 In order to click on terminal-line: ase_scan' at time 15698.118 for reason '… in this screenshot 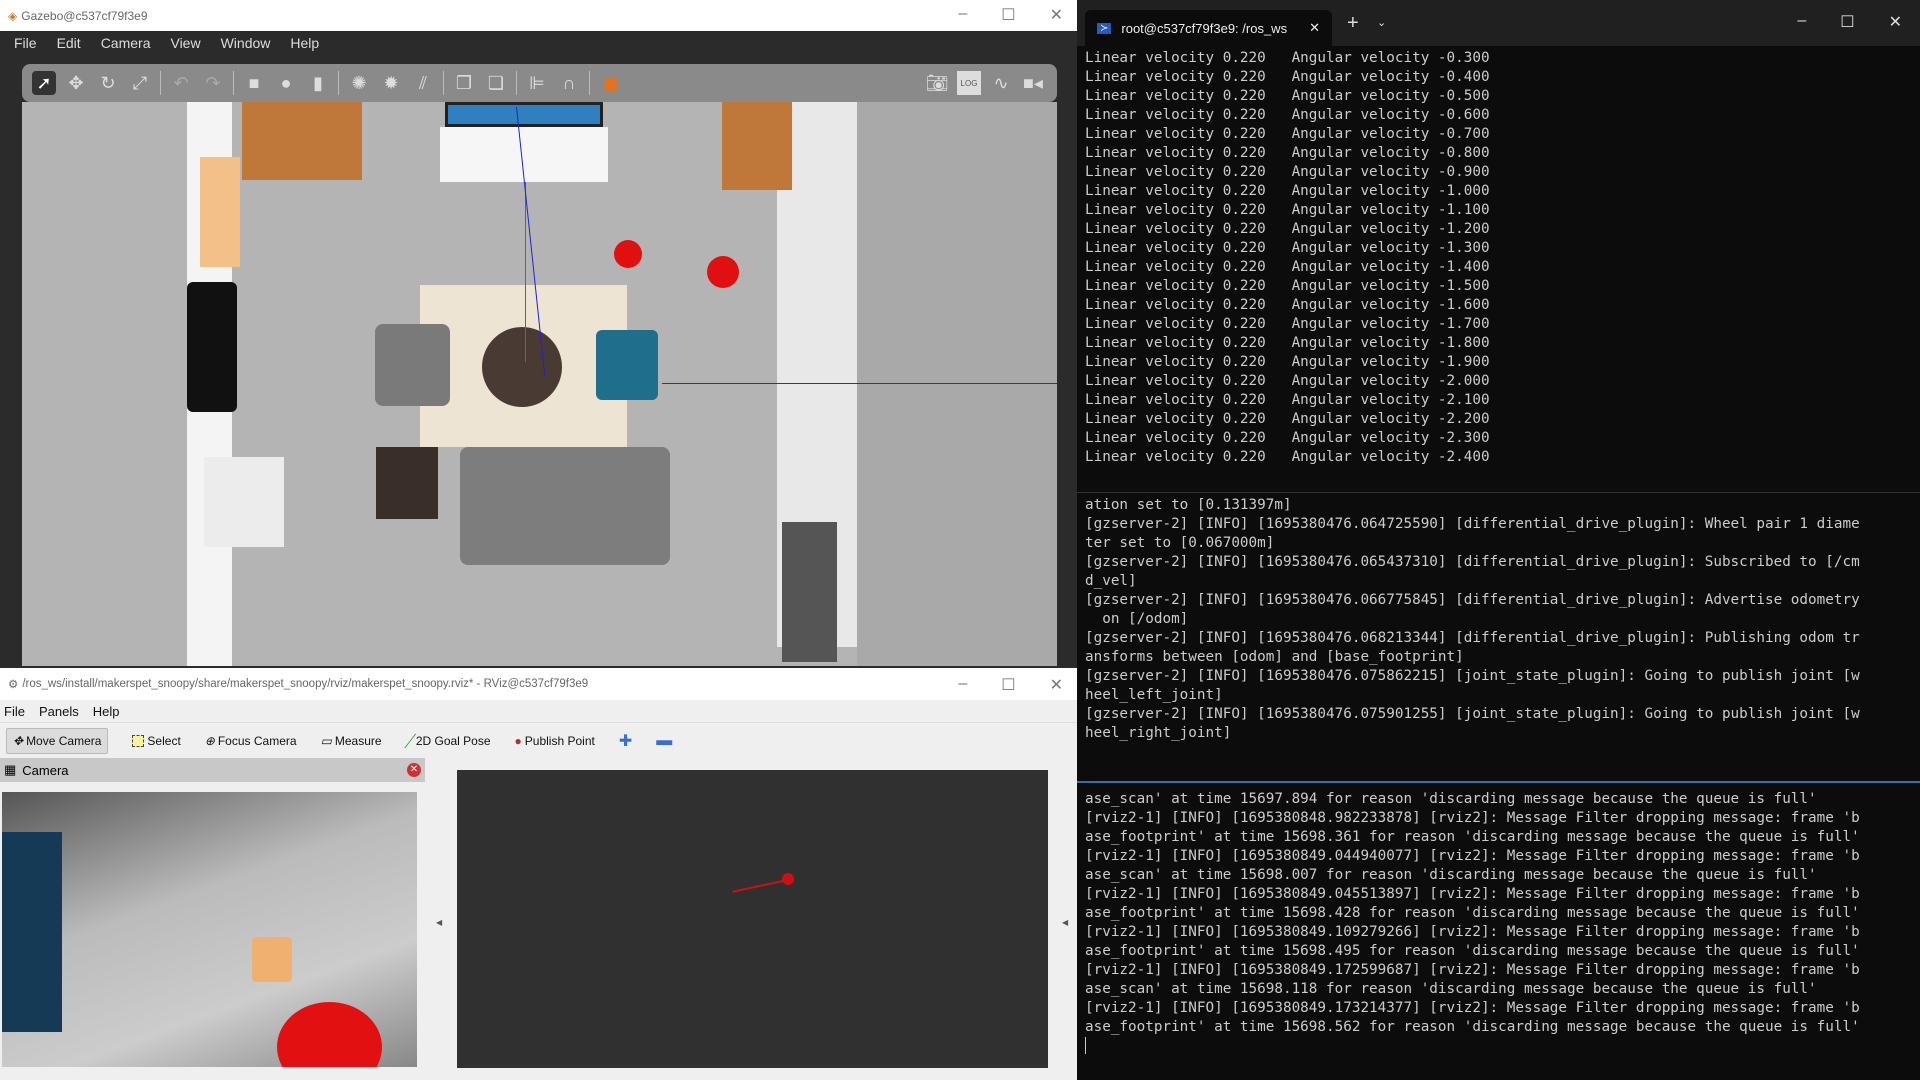, I will do `click(1451, 989)`.